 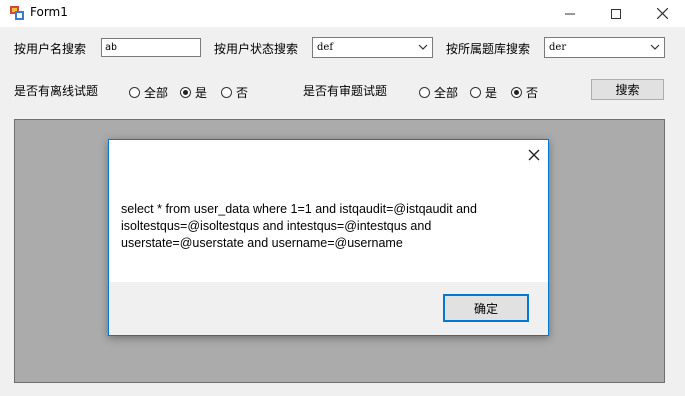 What do you see at coordinates (488, 49) in the screenshot?
I see `library-label: 按所属题库搜索` at bounding box center [488, 49].